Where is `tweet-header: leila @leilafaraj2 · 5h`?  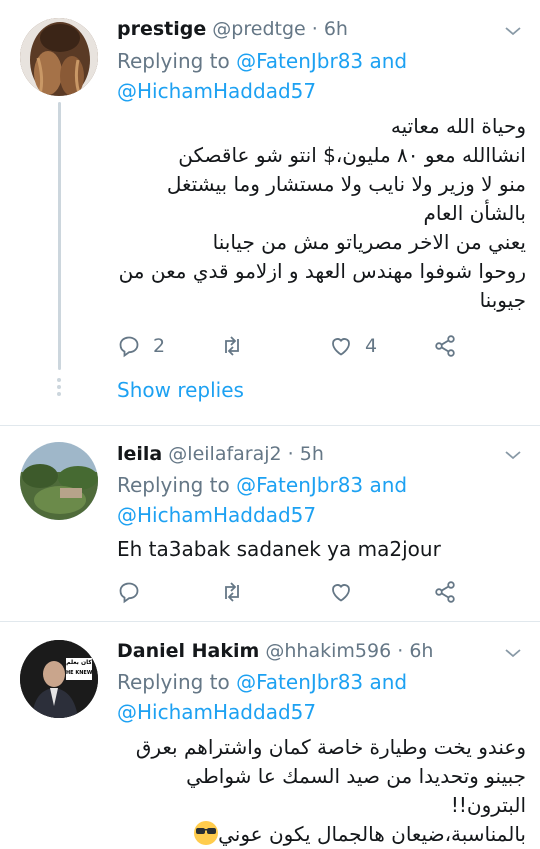
tweet-header: leila @leilafaraj2 · 5h is located at coordinates (220, 454).